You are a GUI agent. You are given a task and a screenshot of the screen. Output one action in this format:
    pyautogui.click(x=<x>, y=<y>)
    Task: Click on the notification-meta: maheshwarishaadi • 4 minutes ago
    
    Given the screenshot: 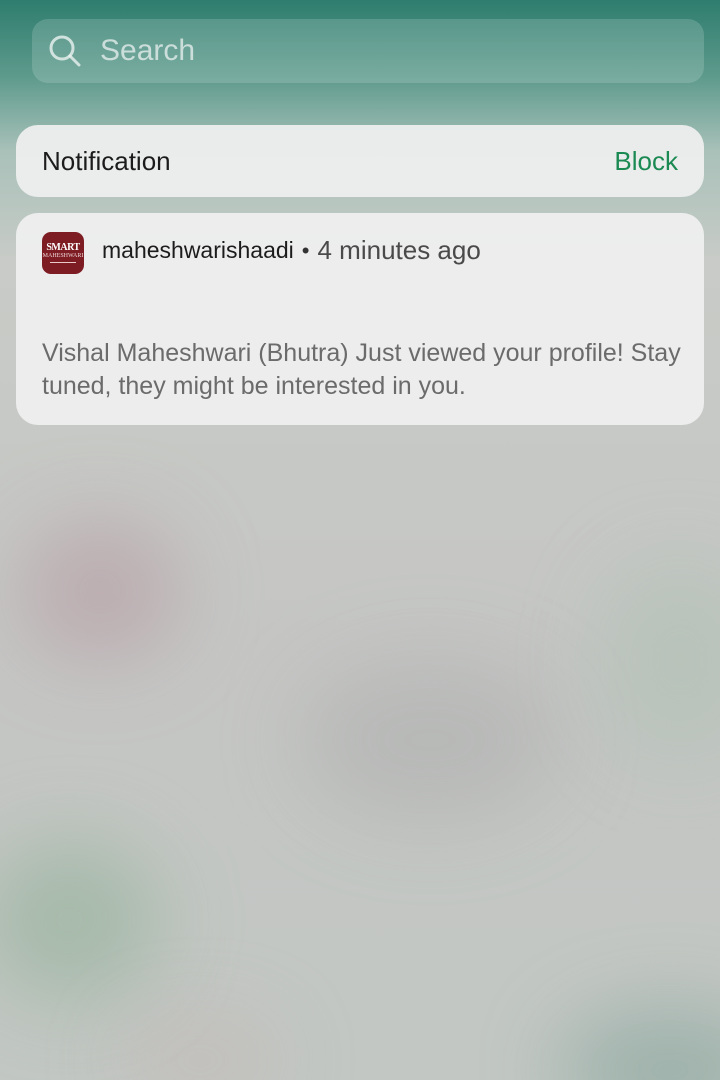 What is the action you would take?
    pyautogui.click(x=291, y=250)
    